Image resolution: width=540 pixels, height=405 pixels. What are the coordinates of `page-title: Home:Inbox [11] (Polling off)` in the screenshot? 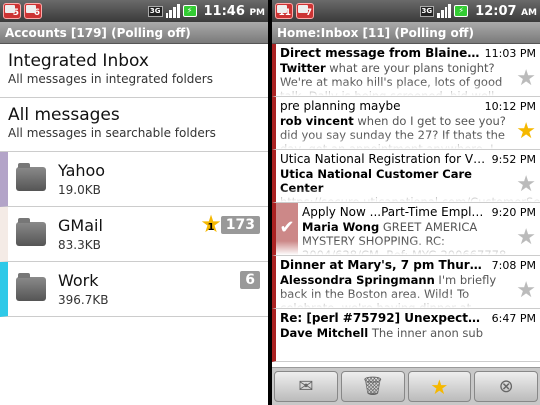 It's located at (406, 33).